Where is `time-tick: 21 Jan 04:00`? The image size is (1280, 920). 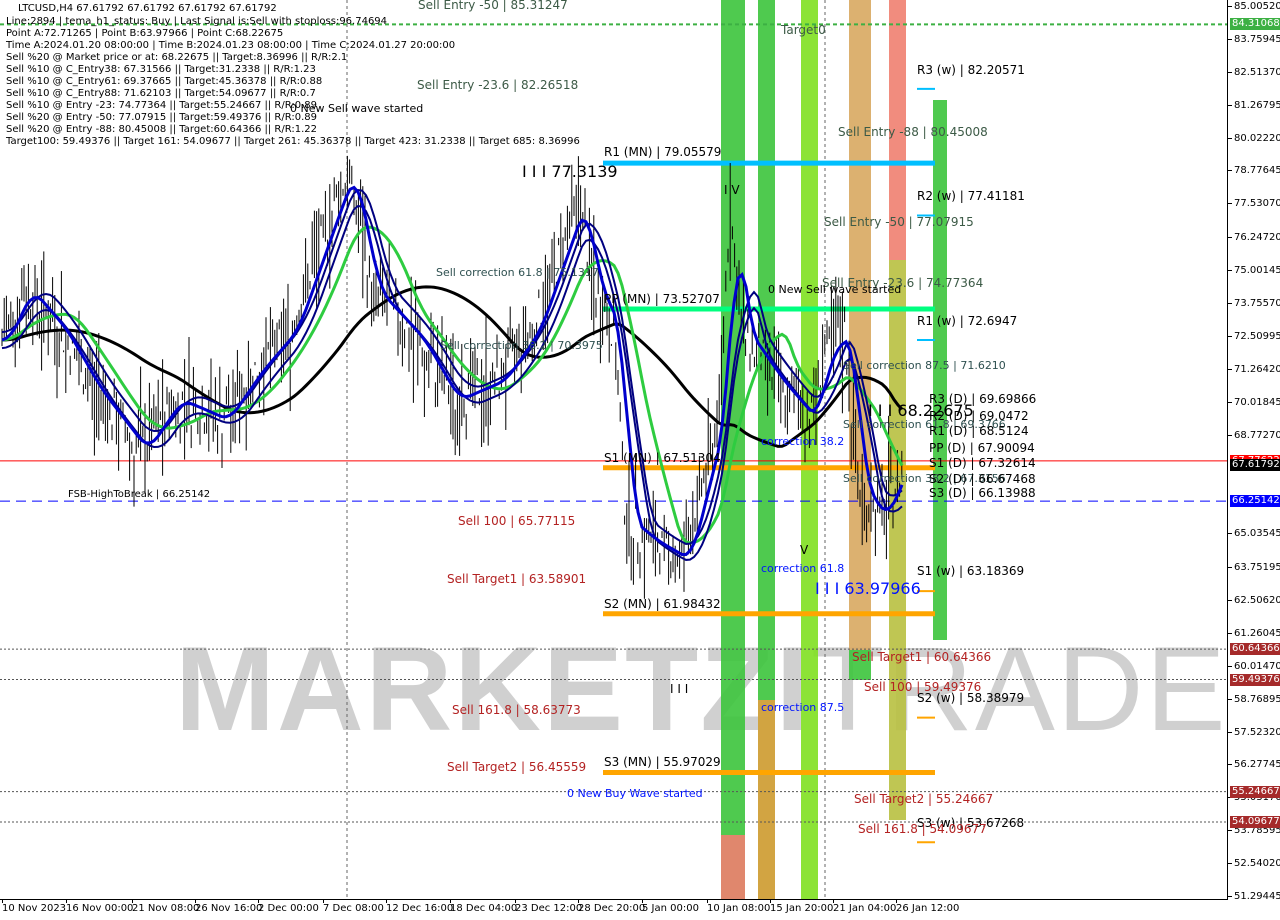 time-tick: 21 Jan 04:00 is located at coordinates (865, 907).